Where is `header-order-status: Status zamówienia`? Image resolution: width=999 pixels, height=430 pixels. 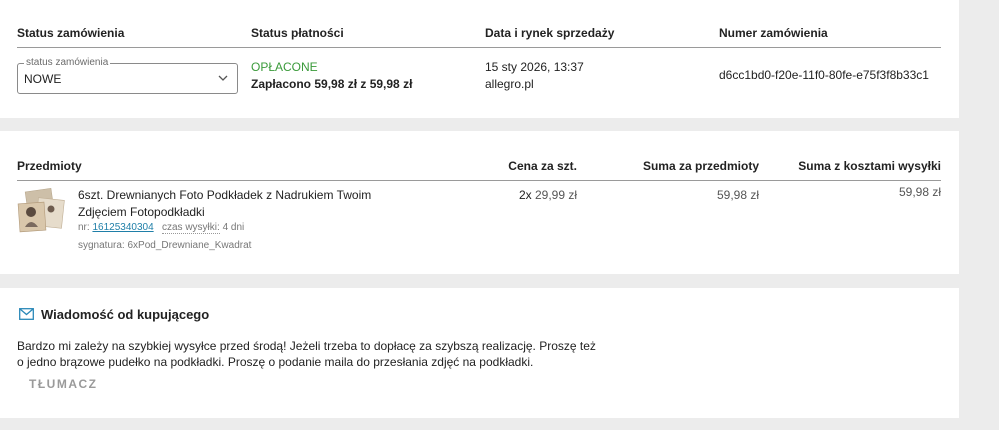
header-order-status: Status zamówienia is located at coordinates (71, 33).